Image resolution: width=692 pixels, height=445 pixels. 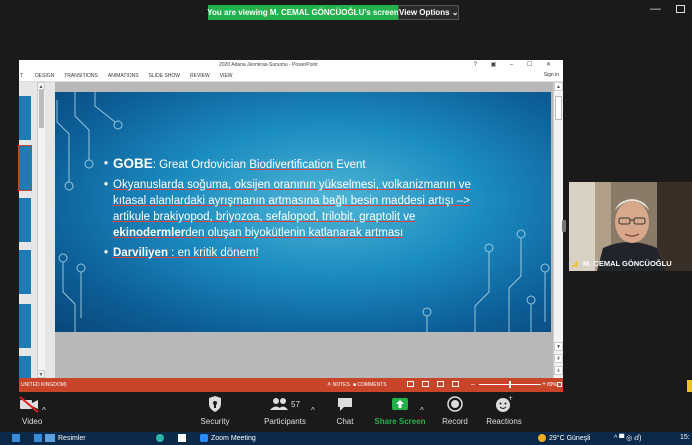 What do you see at coordinates (433, 384) in the screenshot?
I see `view-buttons` at bounding box center [433, 384].